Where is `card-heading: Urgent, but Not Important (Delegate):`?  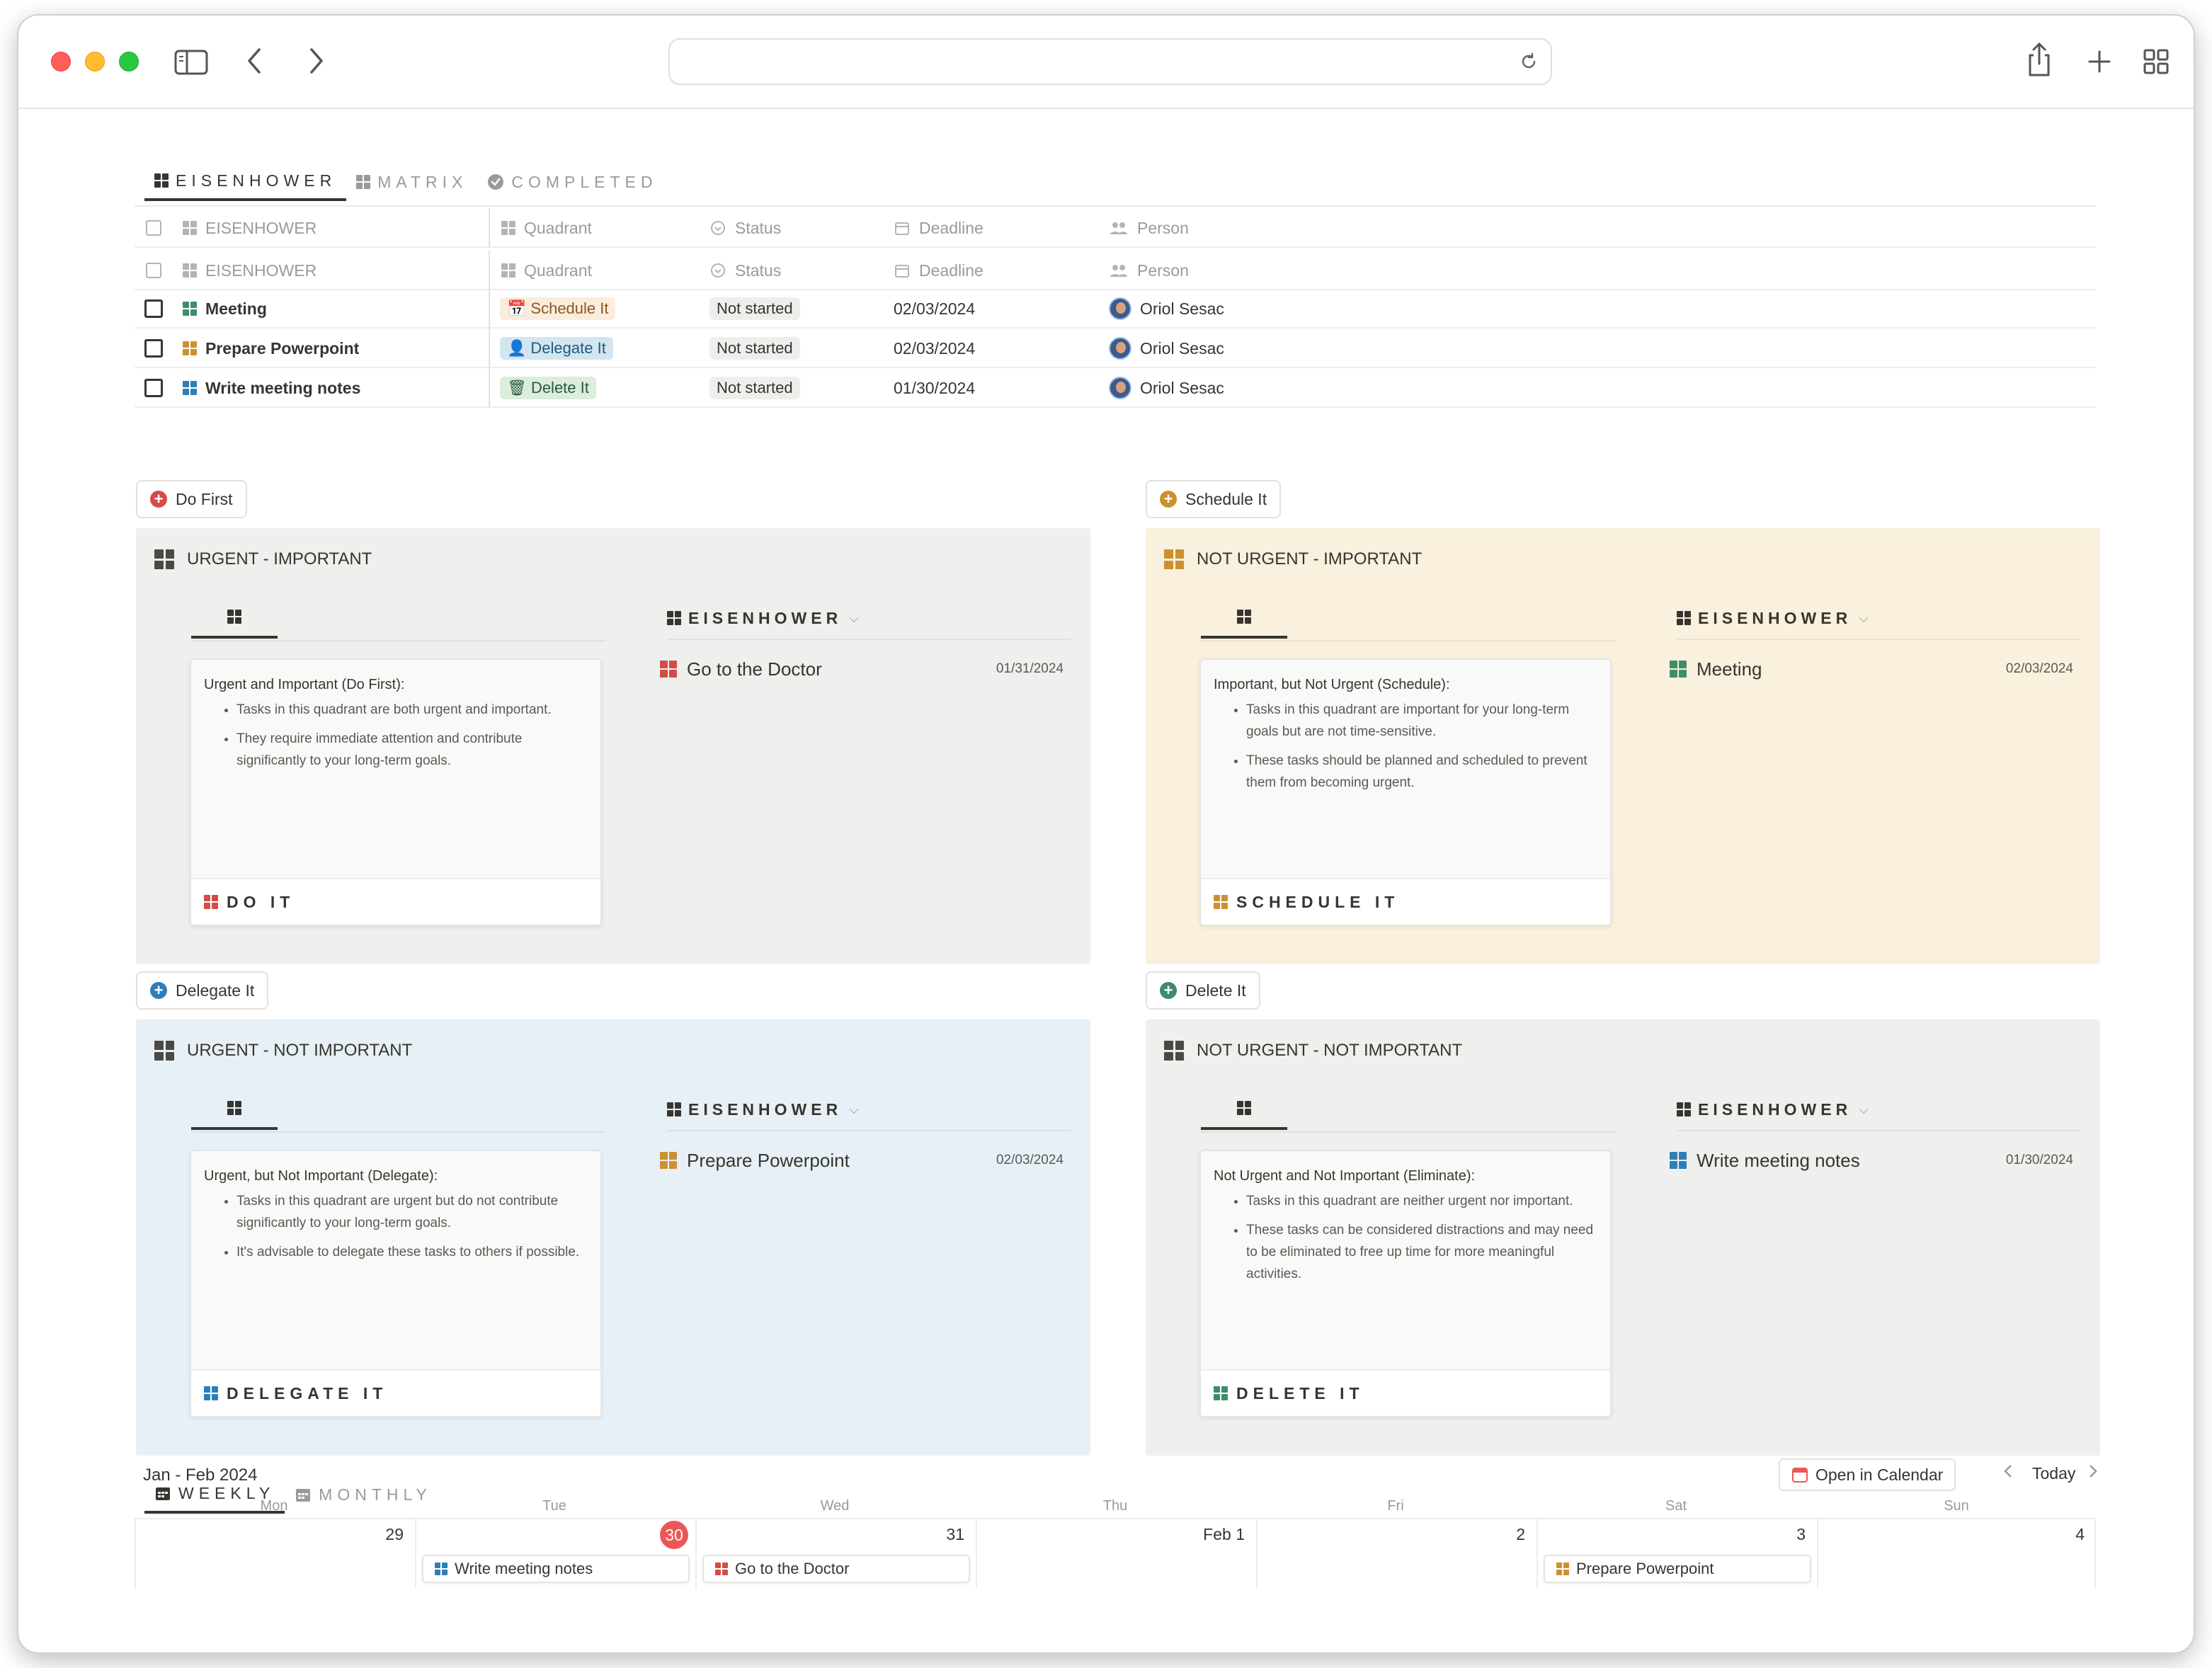 card-heading: Urgent, but Not Important (Delegate): is located at coordinates (321, 1176).